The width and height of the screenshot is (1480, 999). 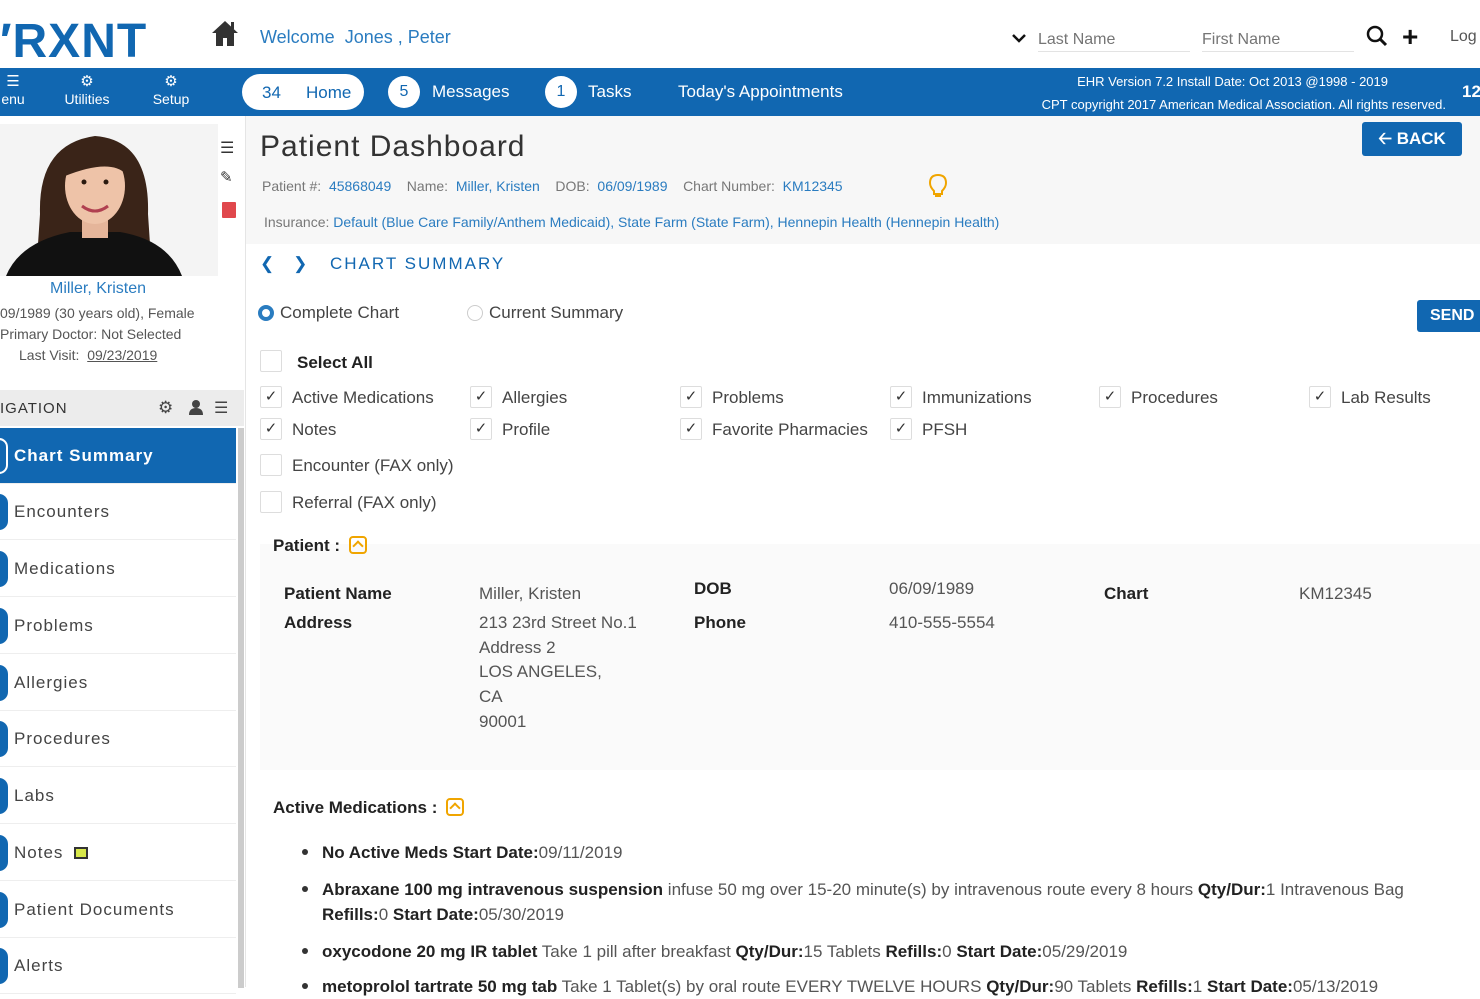 I want to click on home-count: 34, so click(x=271, y=92).